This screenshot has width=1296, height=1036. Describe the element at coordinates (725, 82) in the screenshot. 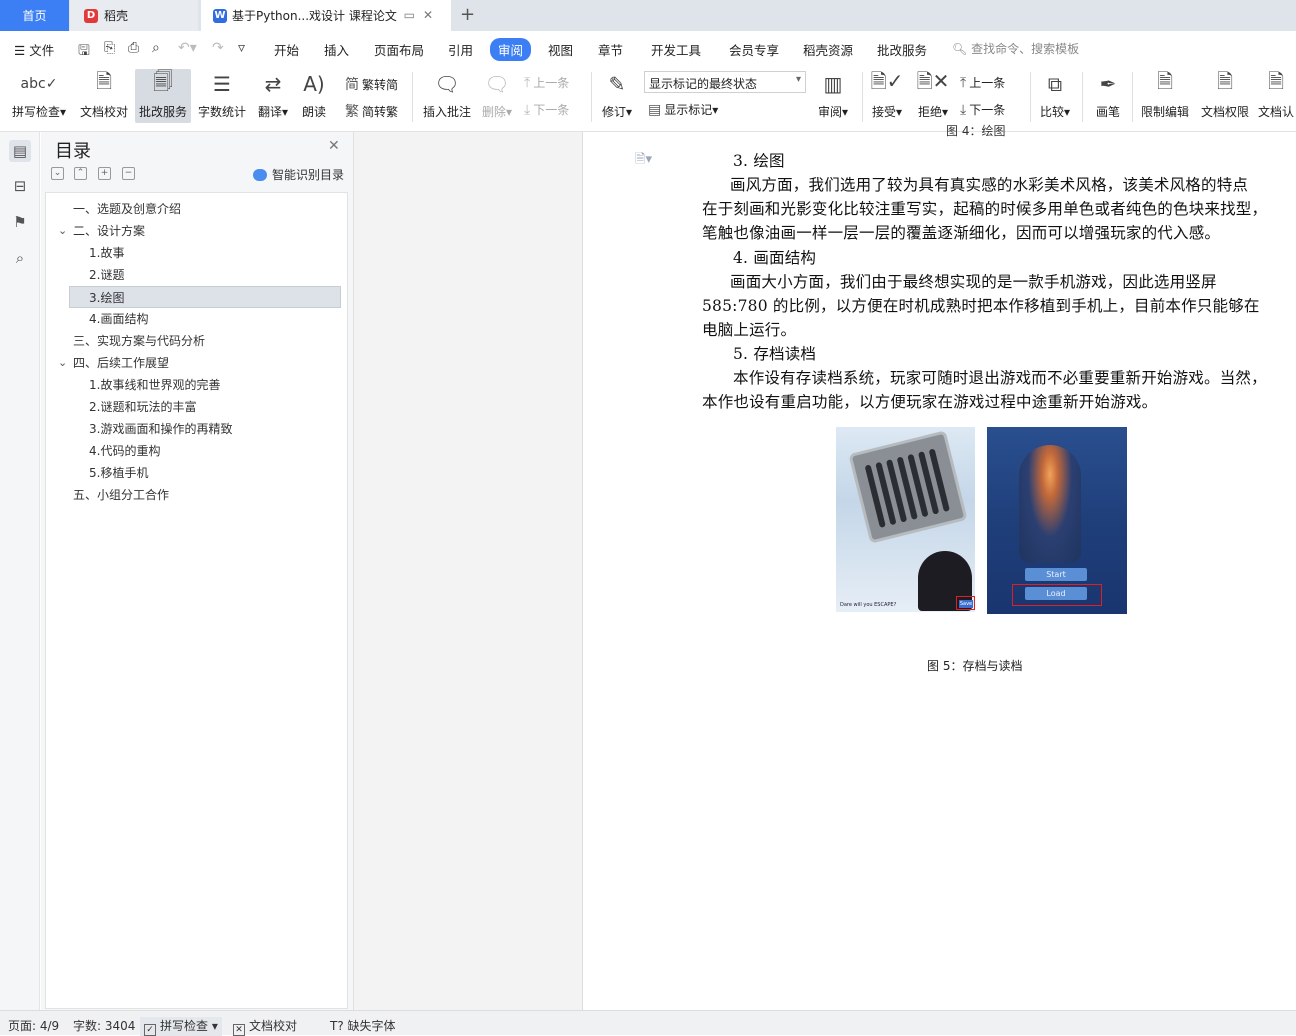

I see `markup-state-select: 显示标记的最终状态` at that location.